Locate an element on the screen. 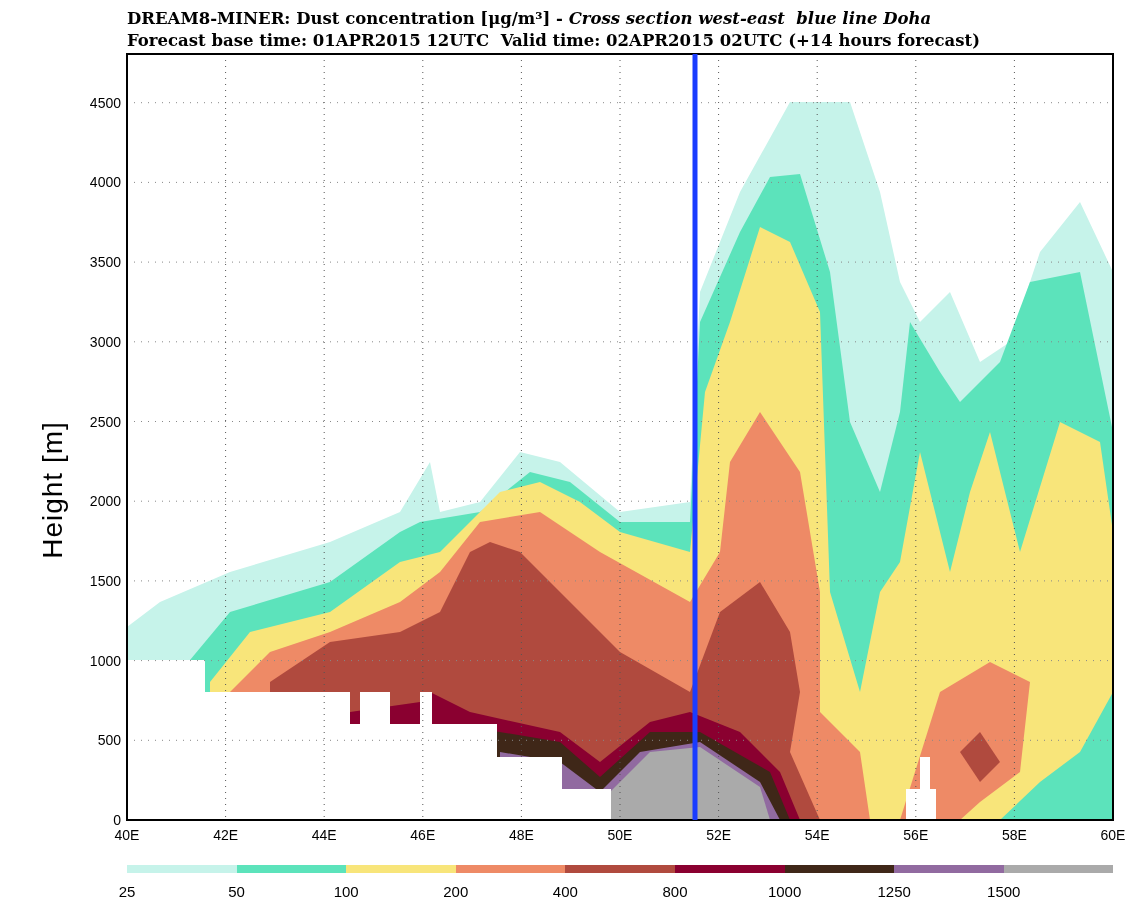 This screenshot has height=923, width=1142. y-tick-label: 3000 is located at coordinates (105, 341).